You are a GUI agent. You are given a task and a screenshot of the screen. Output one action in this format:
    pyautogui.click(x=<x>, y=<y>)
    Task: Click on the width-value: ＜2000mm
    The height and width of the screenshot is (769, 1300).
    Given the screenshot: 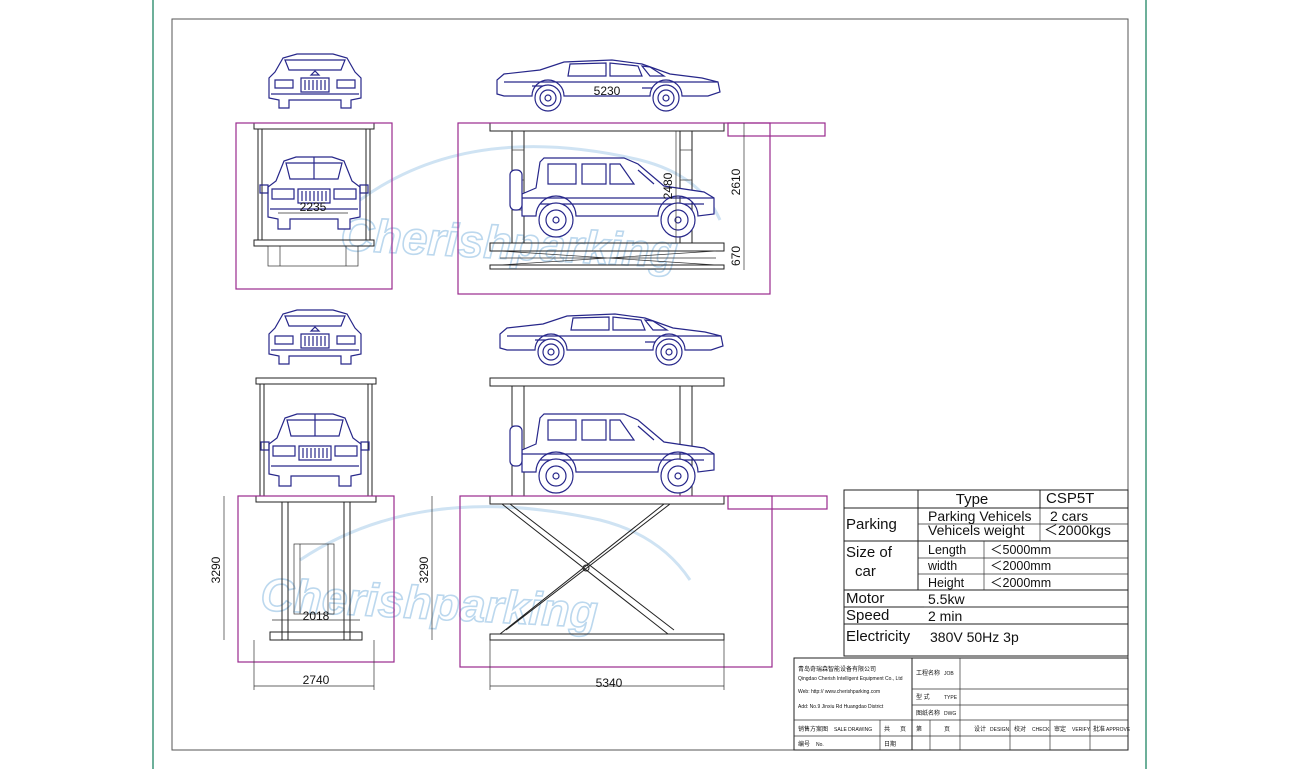 What is the action you would take?
    pyautogui.click(x=1020, y=566)
    